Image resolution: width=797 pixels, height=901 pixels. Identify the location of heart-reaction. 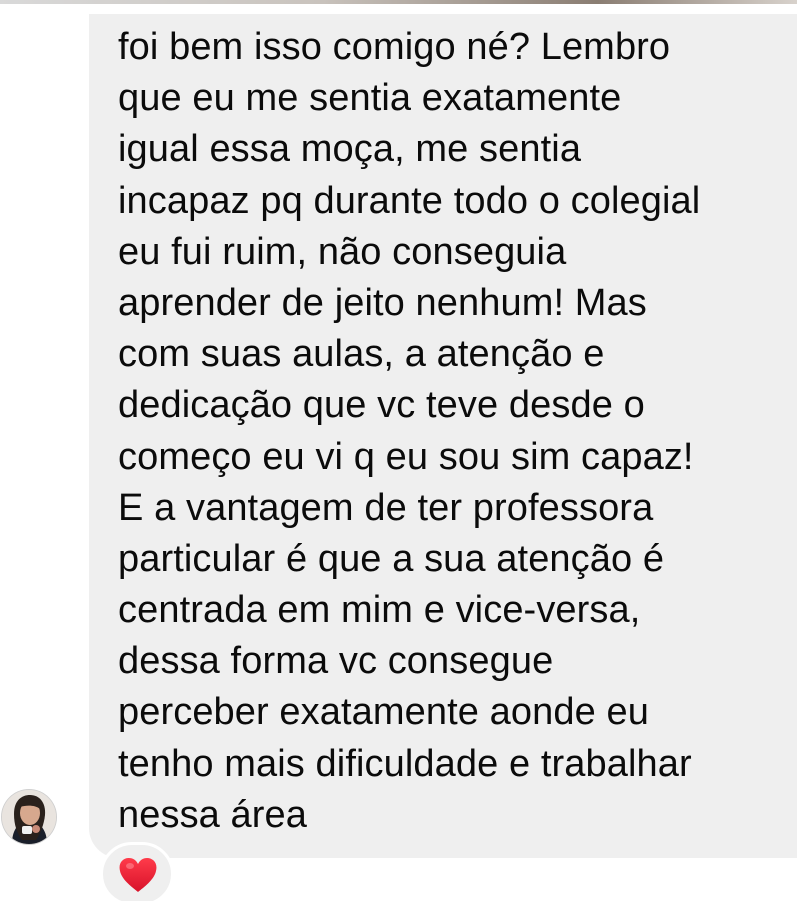
(137, 871).